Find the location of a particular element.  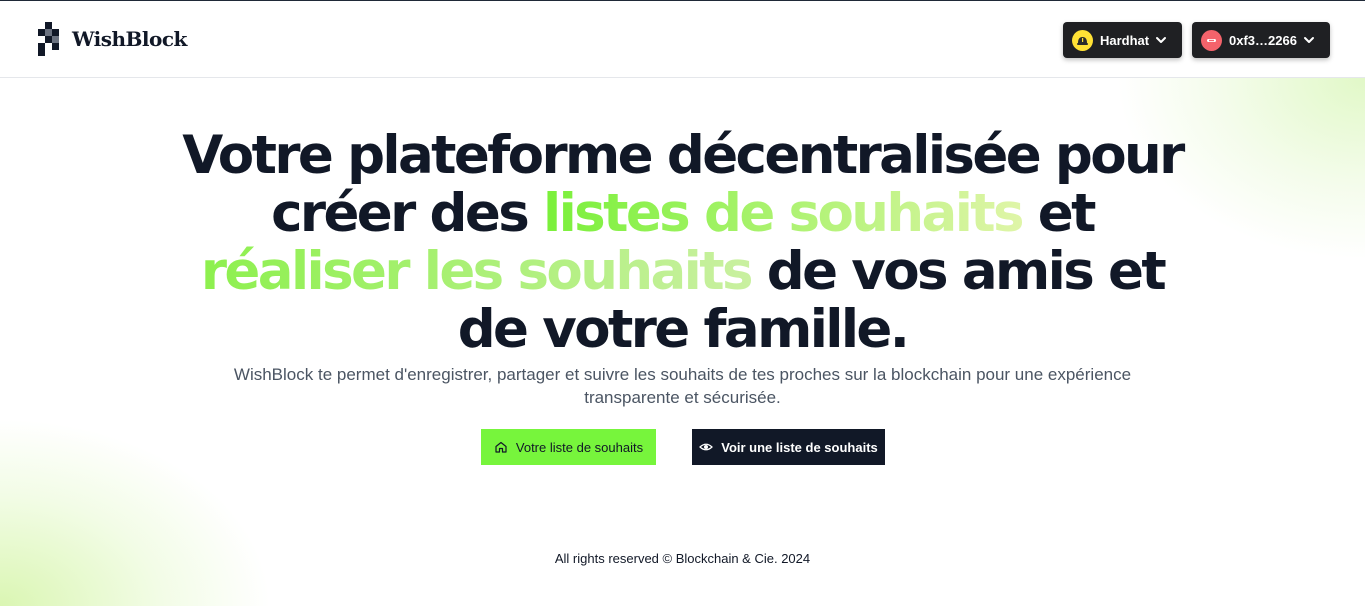

network-label: Hardhat is located at coordinates (1125, 40).